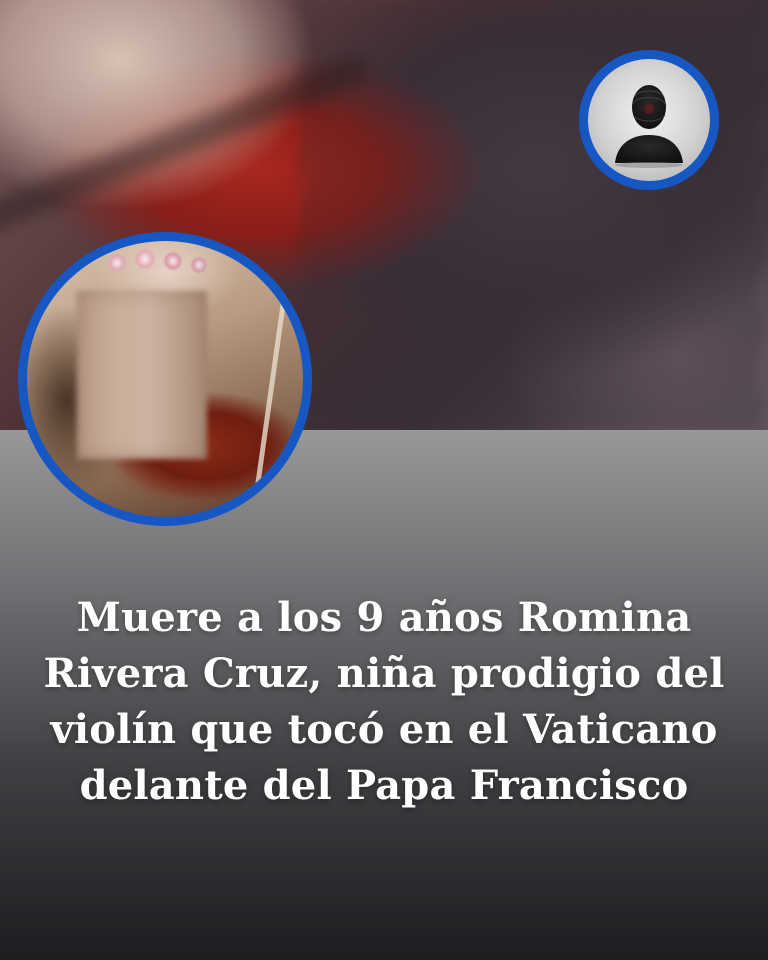 The height and width of the screenshot is (960, 768). I want to click on flower-crown, so click(157, 262).